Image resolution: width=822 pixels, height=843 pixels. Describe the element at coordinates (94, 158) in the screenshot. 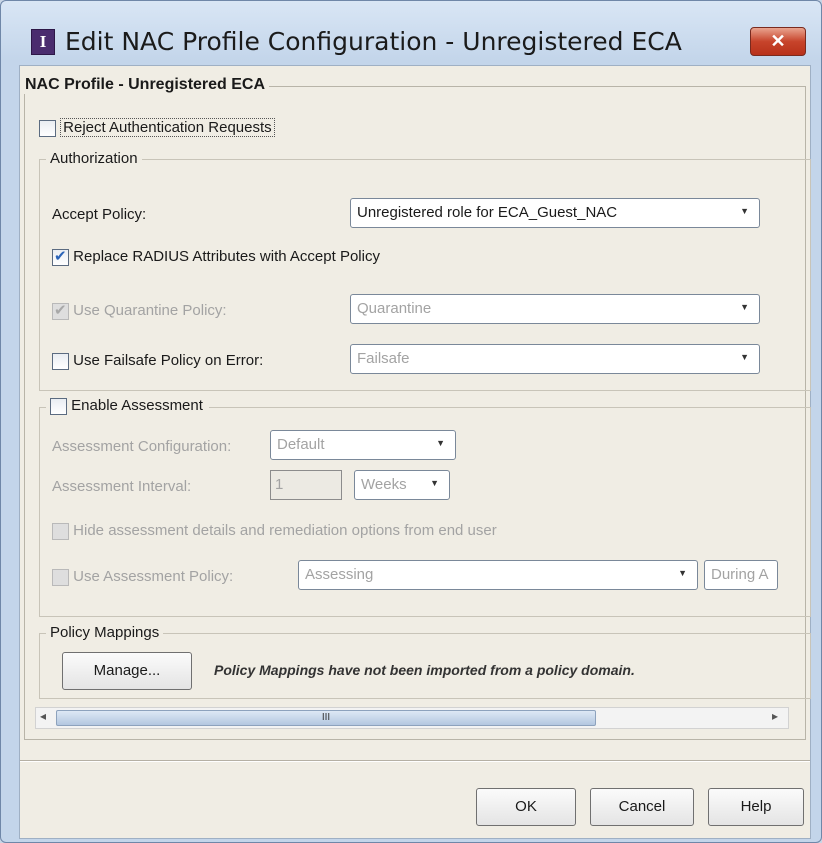

I see `authorization-legend: Authorization` at that location.